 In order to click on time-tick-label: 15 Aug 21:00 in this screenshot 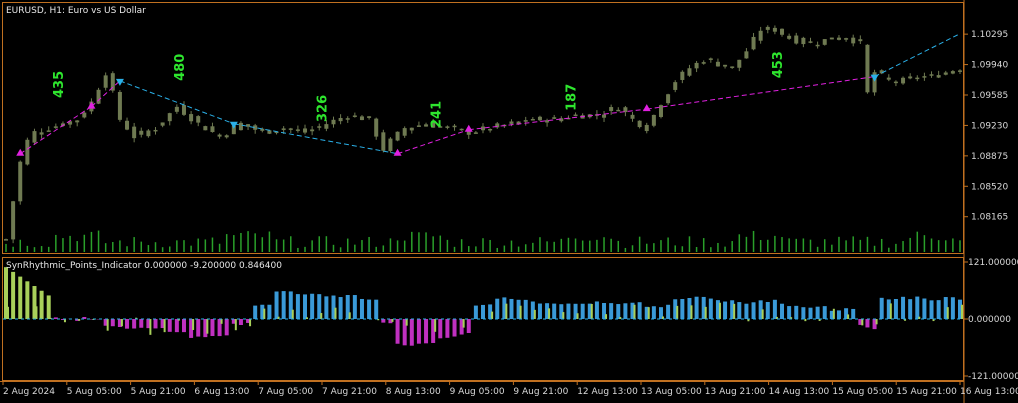, I will do `click(926, 392)`.